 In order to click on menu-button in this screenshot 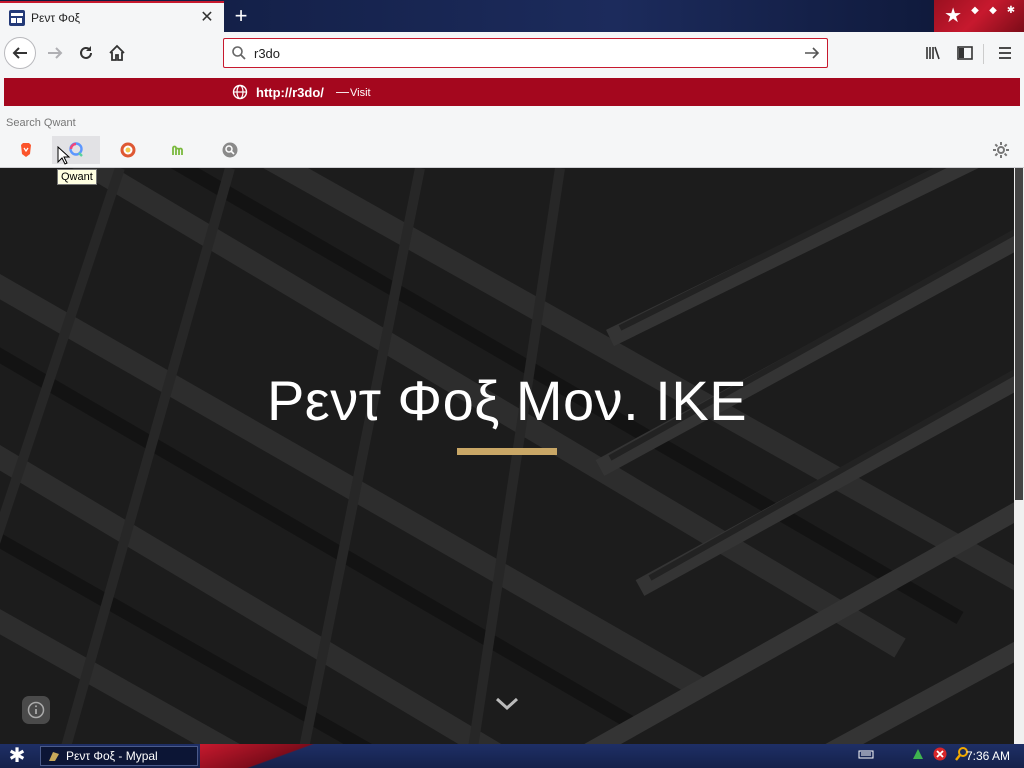, I will do `click(1005, 53)`.